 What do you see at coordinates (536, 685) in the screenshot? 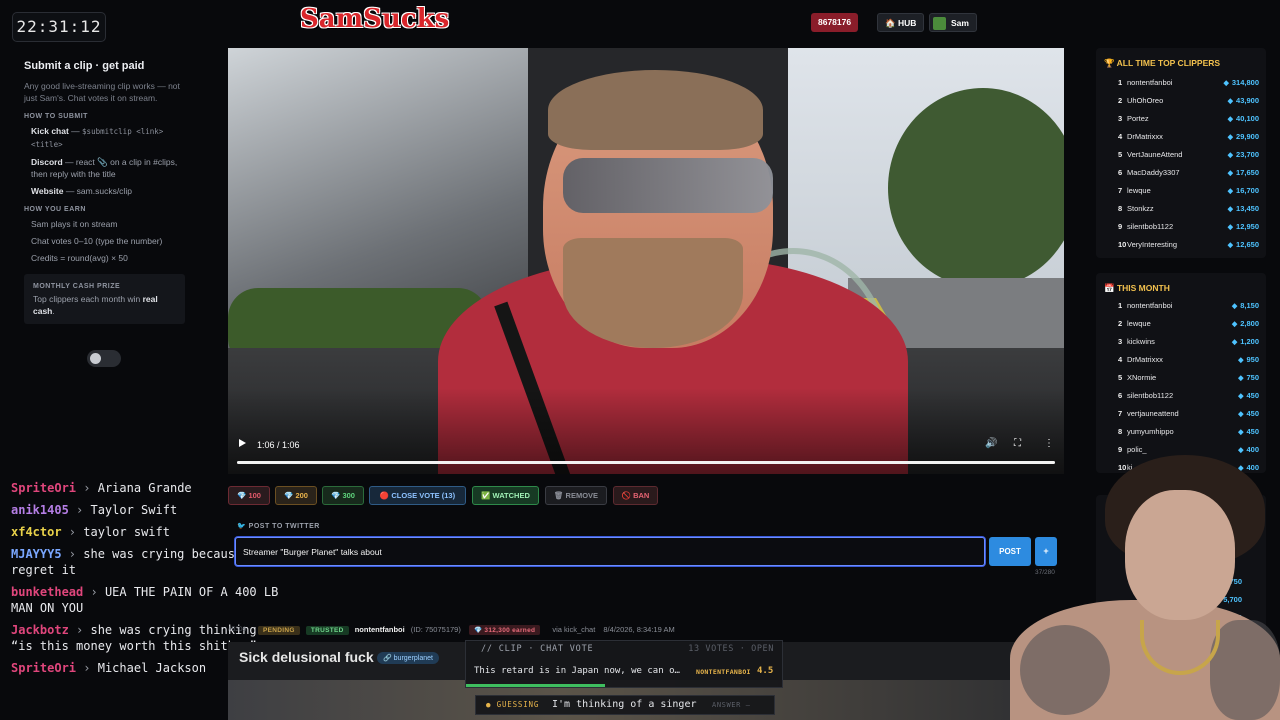
I see `vote-progress-bar` at bounding box center [536, 685].